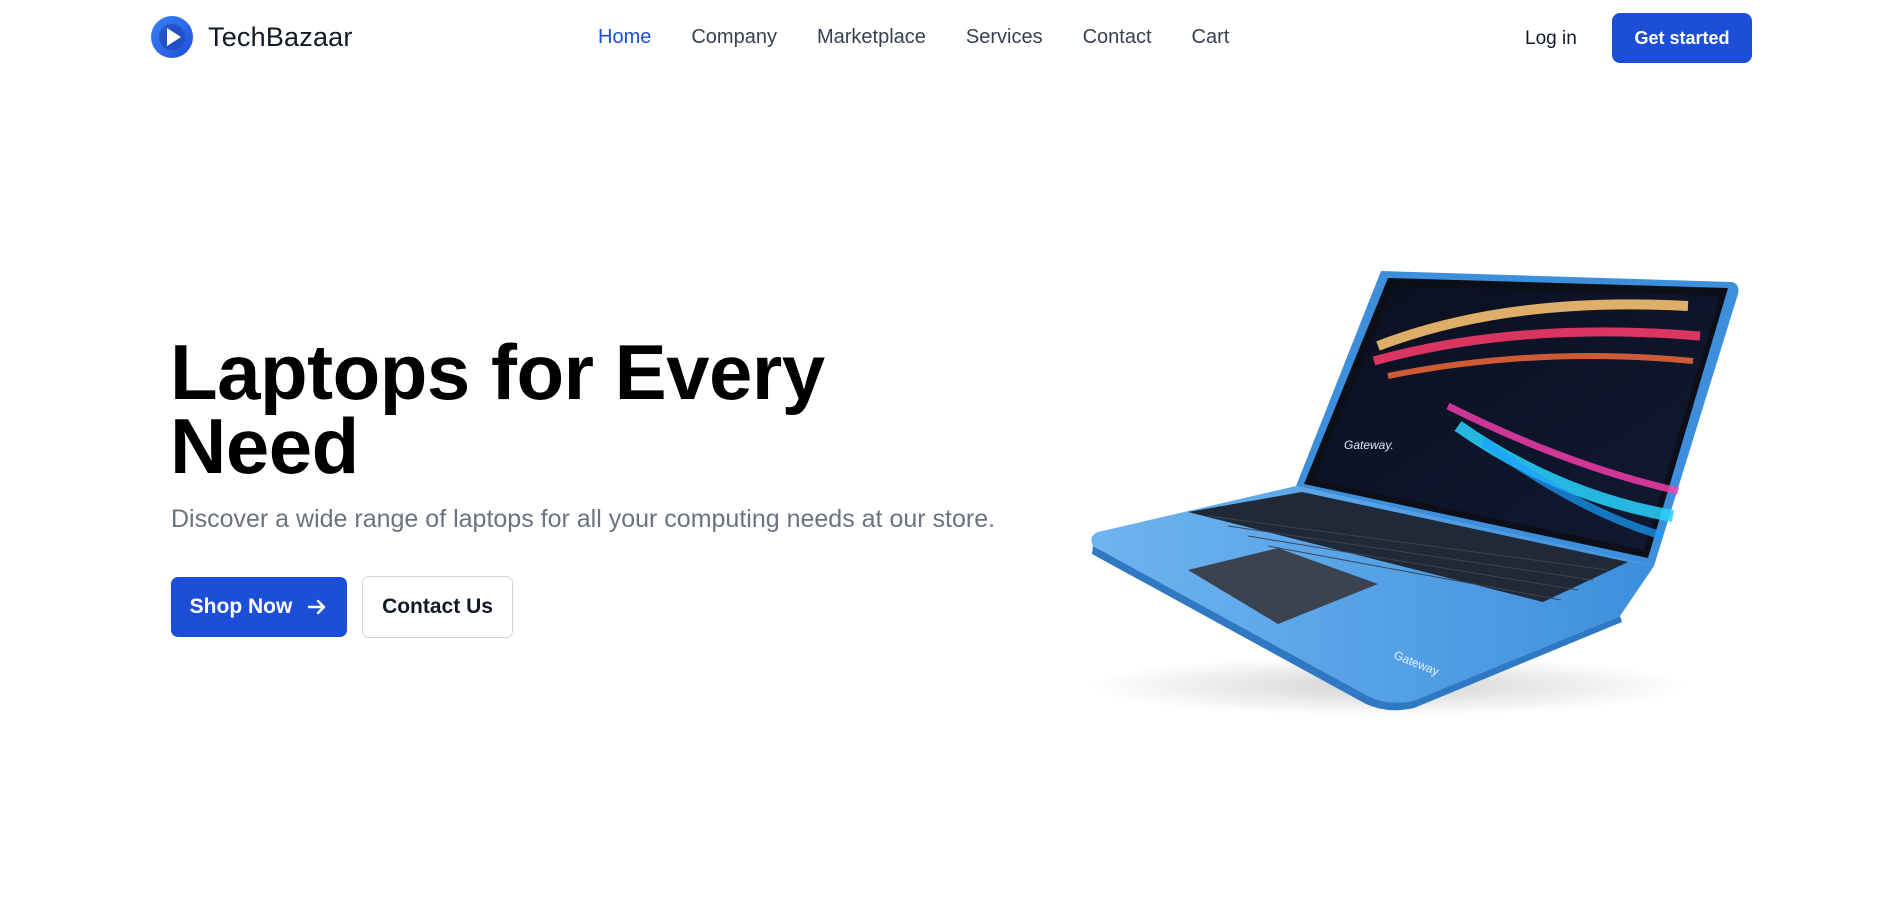  I want to click on shop-now-label: Shop Now, so click(241, 606).